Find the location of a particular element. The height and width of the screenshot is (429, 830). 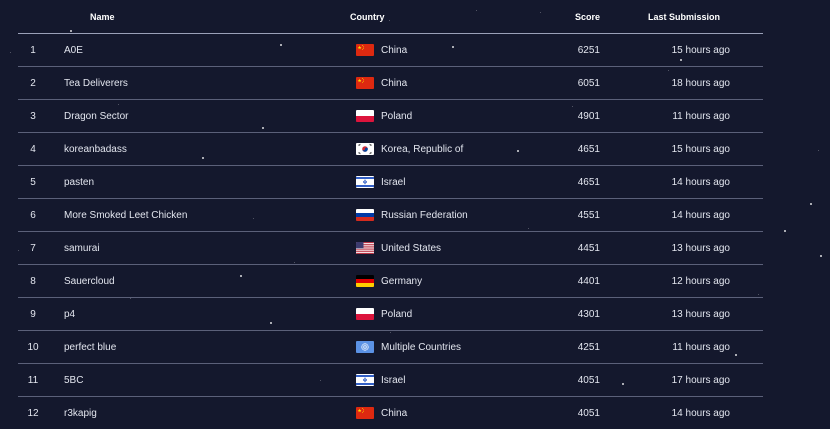

country-name: United States is located at coordinates (411, 248).